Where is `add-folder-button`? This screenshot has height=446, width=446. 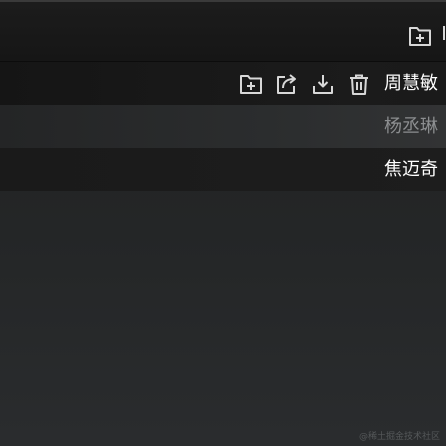 add-folder-button is located at coordinates (251, 84).